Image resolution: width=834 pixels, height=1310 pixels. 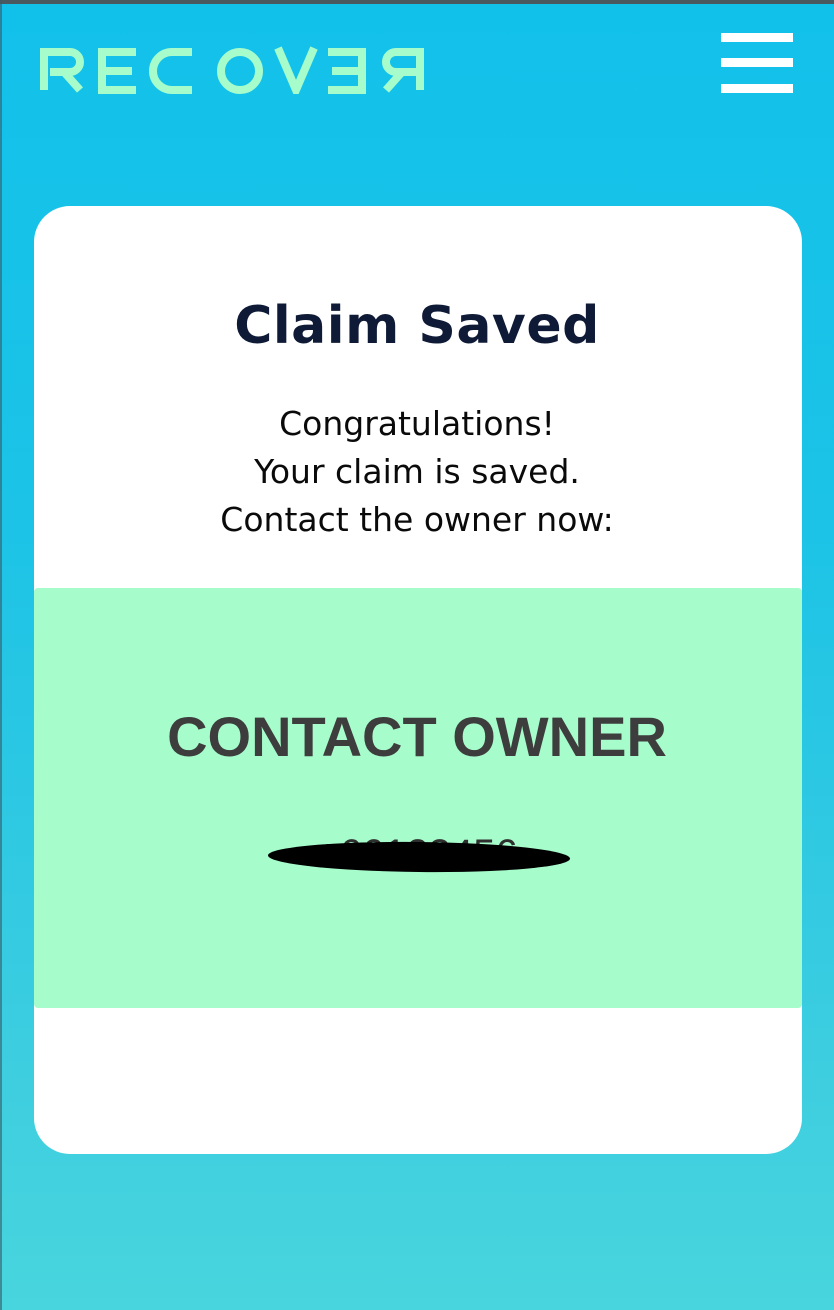 I want to click on contact-instruction-text: Contact the owner now:, so click(x=417, y=519).